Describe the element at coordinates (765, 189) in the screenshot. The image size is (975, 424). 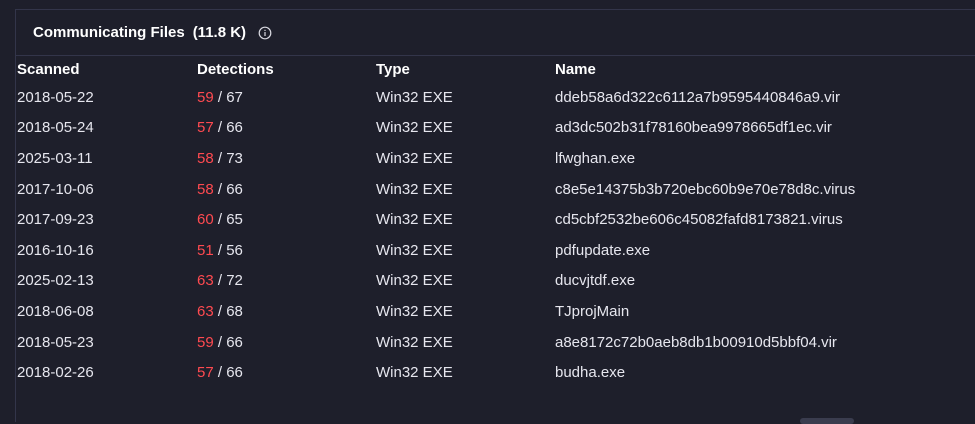
I see `file-name-link: c8e5e14375b3b720ebc60b9e70e78d8c.virus` at that location.